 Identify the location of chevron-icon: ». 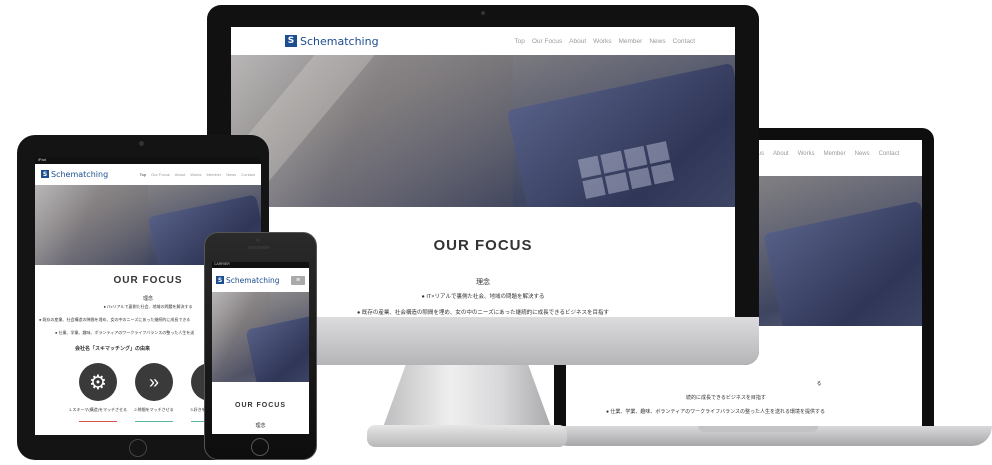
(154, 382).